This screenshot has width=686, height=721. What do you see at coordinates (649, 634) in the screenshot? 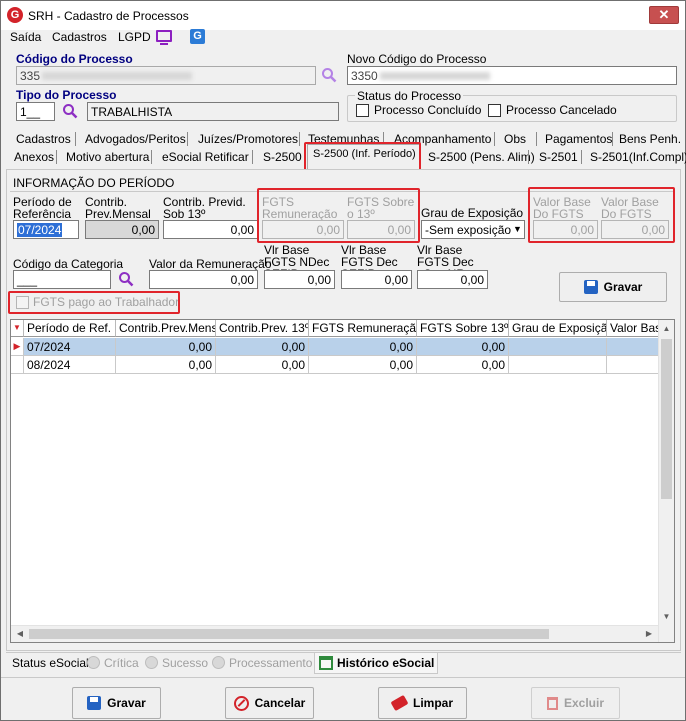
I see `scroll-right-icon: ▶` at bounding box center [649, 634].